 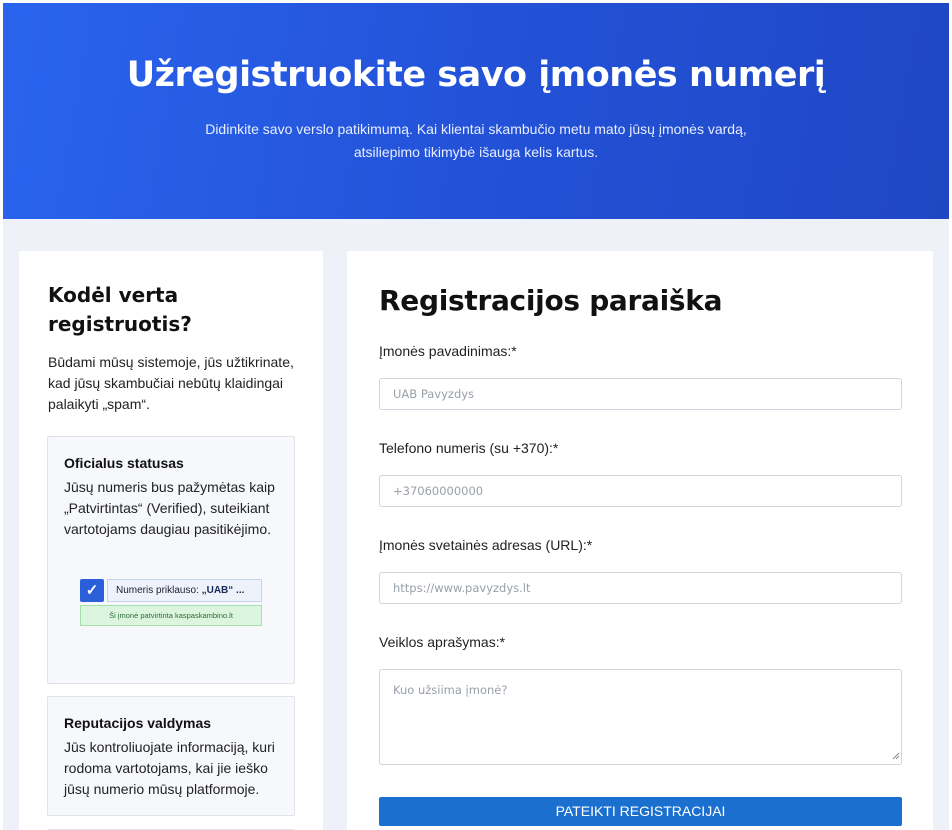 What do you see at coordinates (896, 756) in the screenshot?
I see `resize-handle-icon` at bounding box center [896, 756].